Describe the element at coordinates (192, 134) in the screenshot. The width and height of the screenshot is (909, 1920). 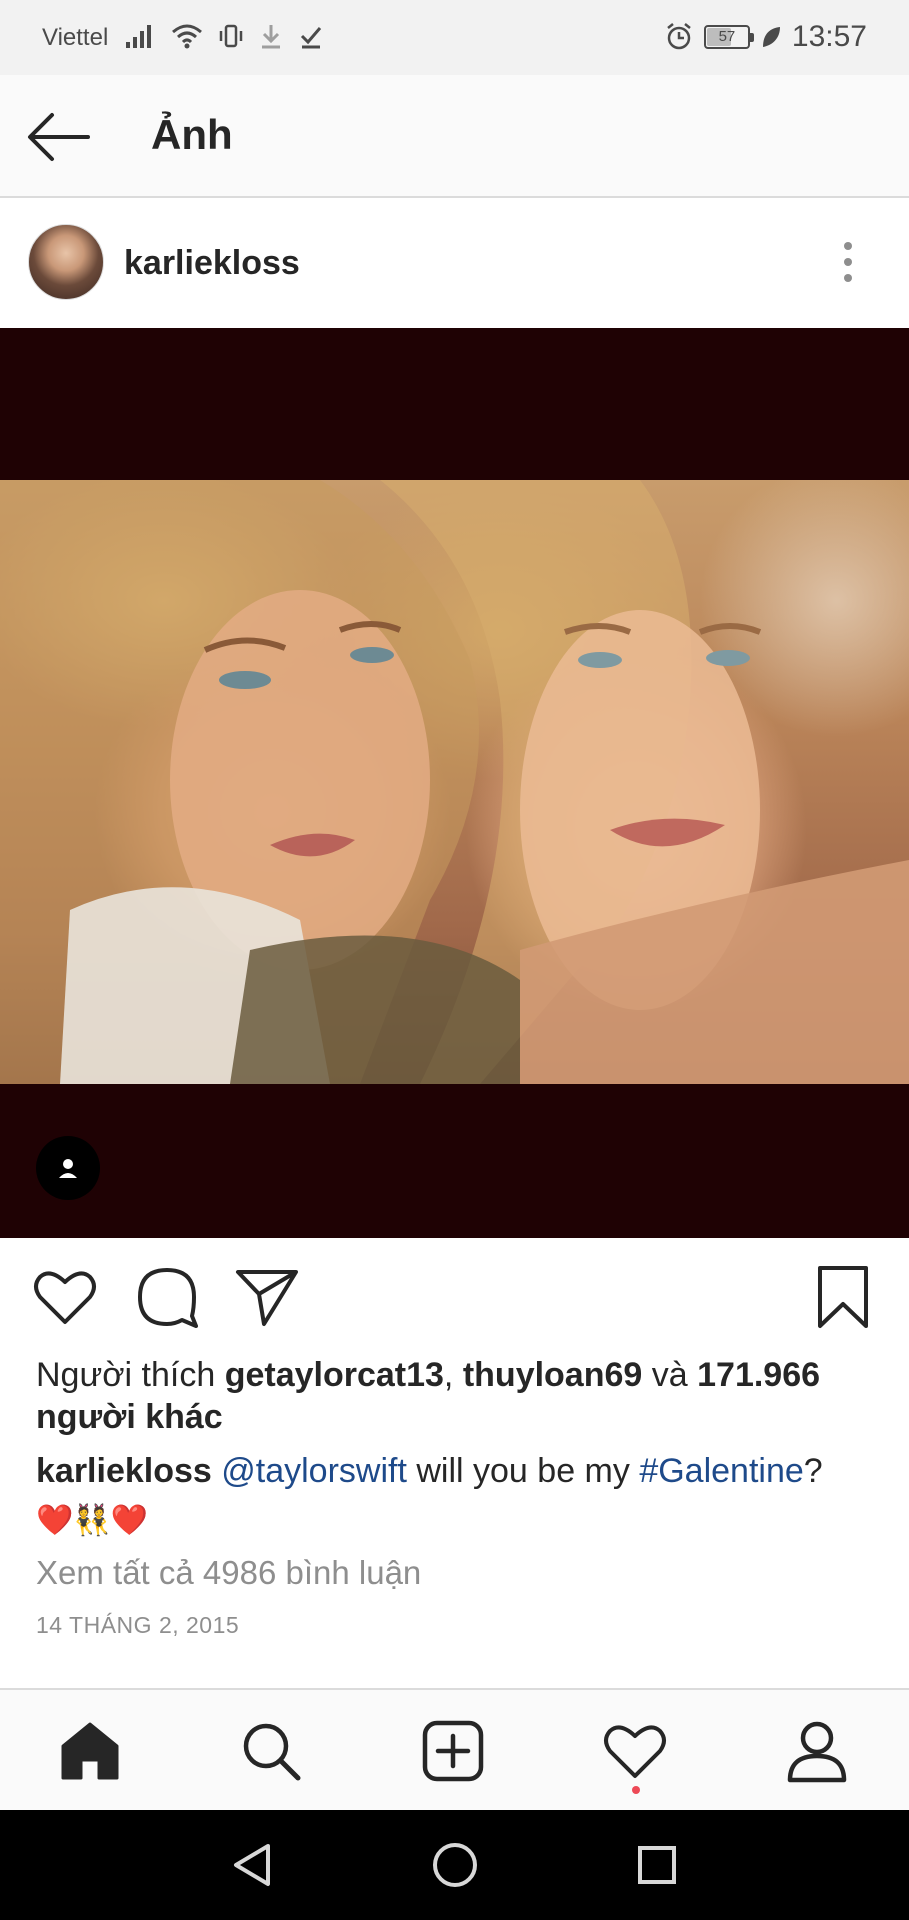
I see `page-title: Ảnh` at that location.